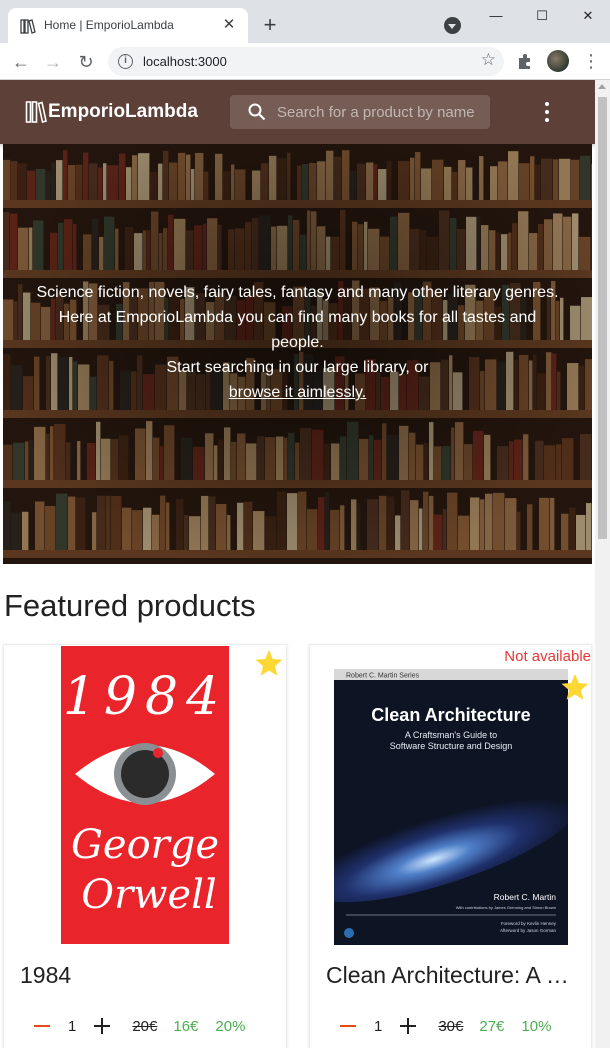 Image resolution: width=610 pixels, height=1048 pixels. Describe the element at coordinates (28, 26) in the screenshot. I see `books-favicon-icon` at that location.